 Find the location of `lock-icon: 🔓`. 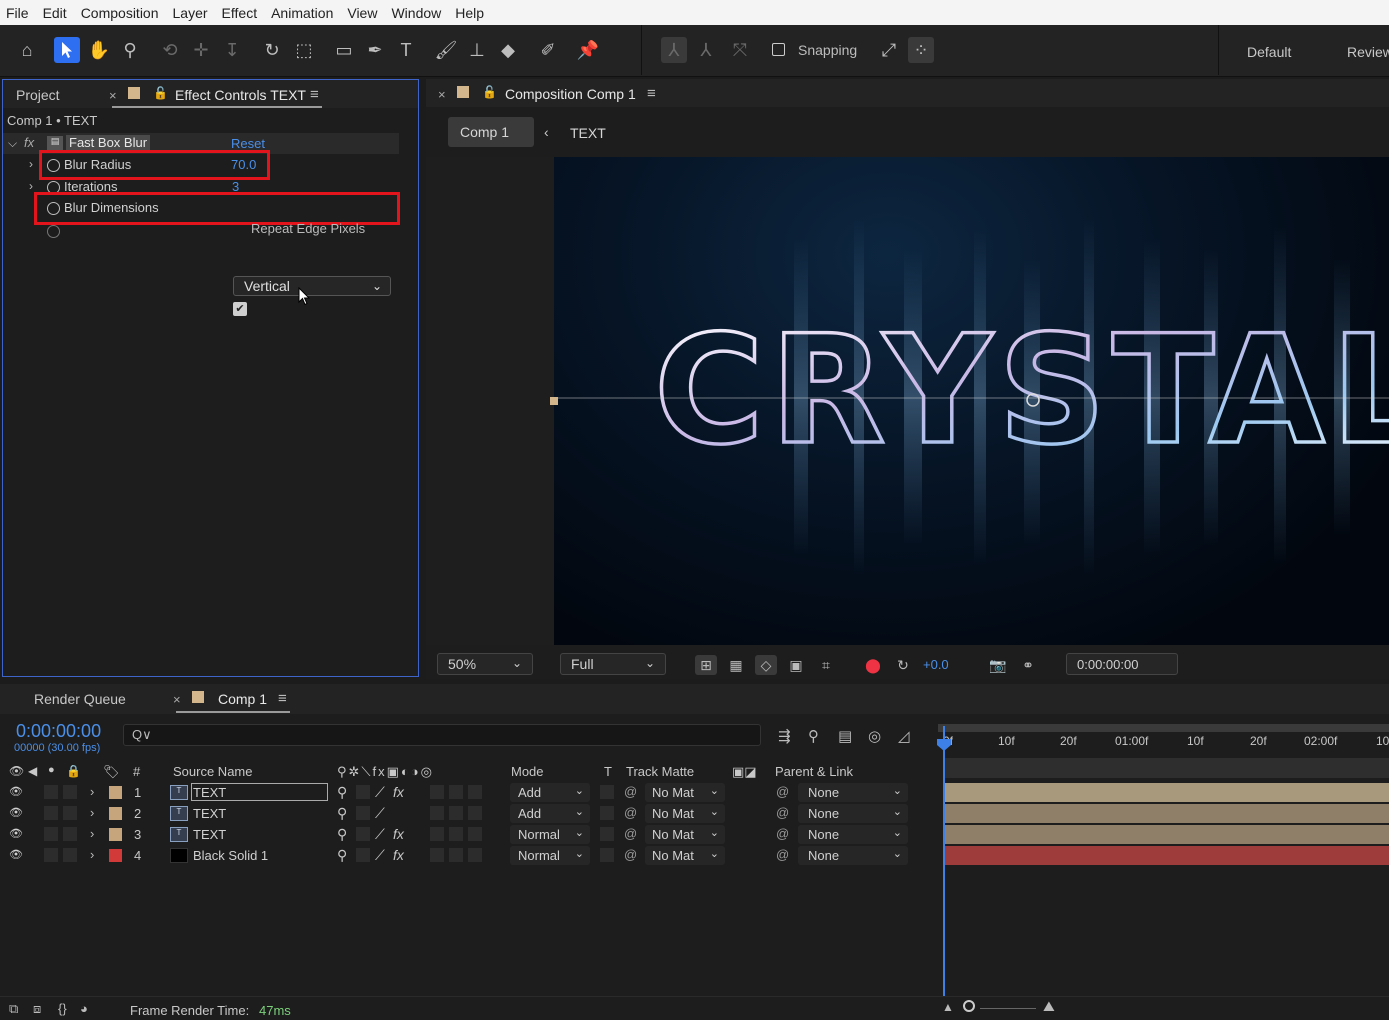

lock-icon: 🔓 is located at coordinates (489, 92).